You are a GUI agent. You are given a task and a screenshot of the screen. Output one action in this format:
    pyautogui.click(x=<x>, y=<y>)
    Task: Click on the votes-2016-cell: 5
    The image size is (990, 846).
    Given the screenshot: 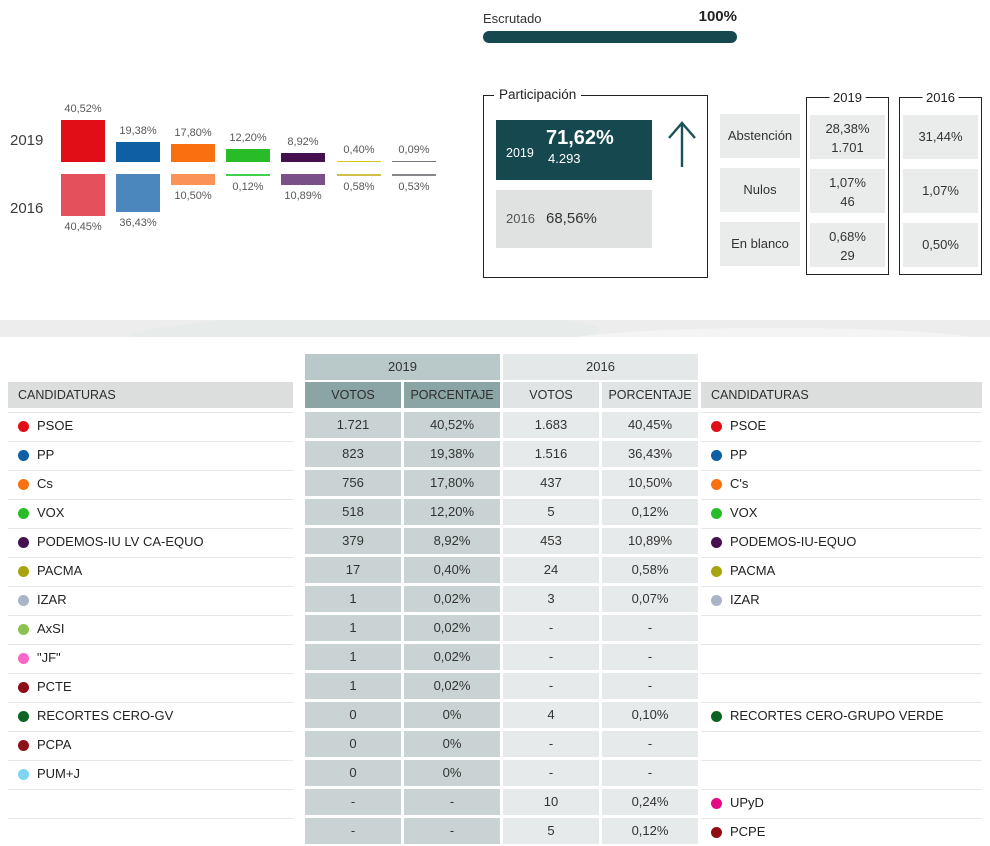 What is the action you would take?
    pyautogui.click(x=551, y=512)
    